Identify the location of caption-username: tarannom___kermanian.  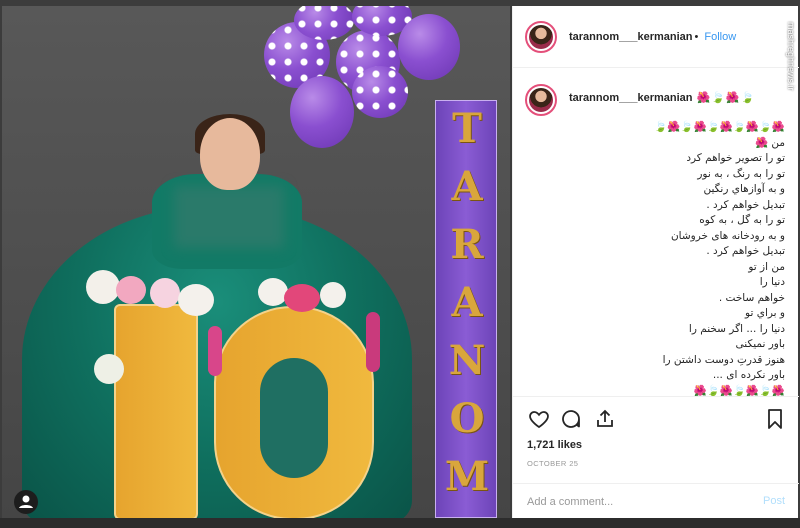
(631, 98).